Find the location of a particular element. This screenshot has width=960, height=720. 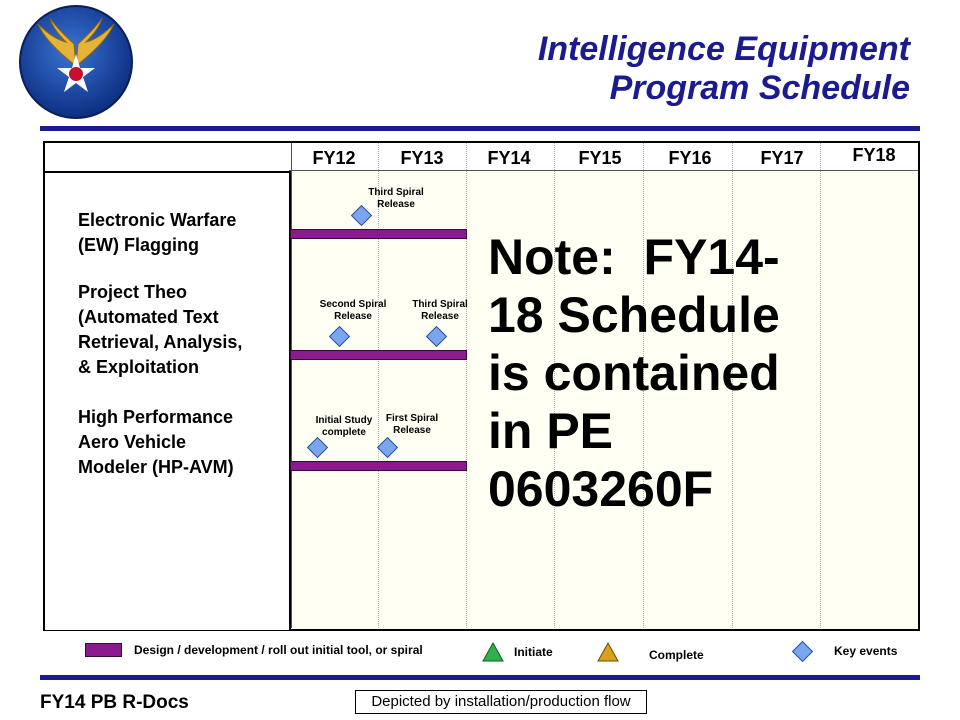

footer-divider is located at coordinates (480, 677).